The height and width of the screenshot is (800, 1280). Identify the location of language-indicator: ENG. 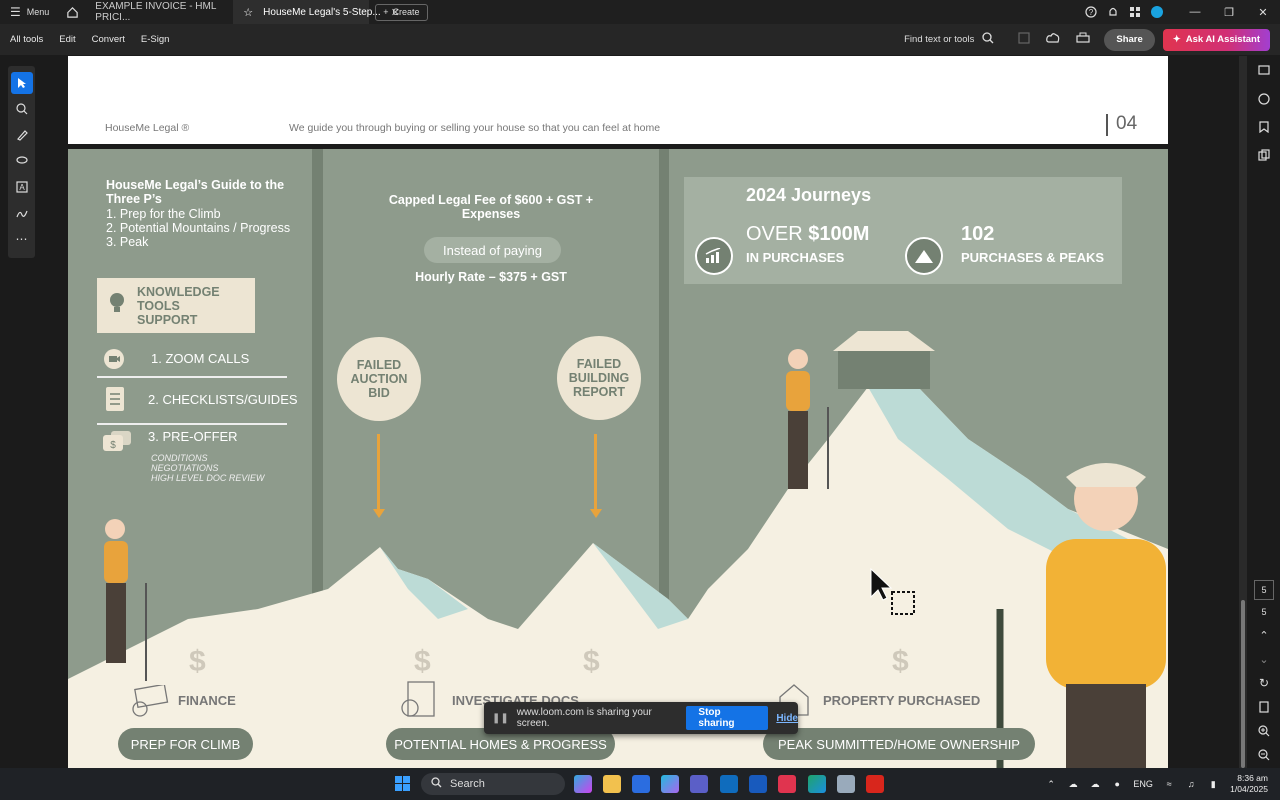
(1143, 784).